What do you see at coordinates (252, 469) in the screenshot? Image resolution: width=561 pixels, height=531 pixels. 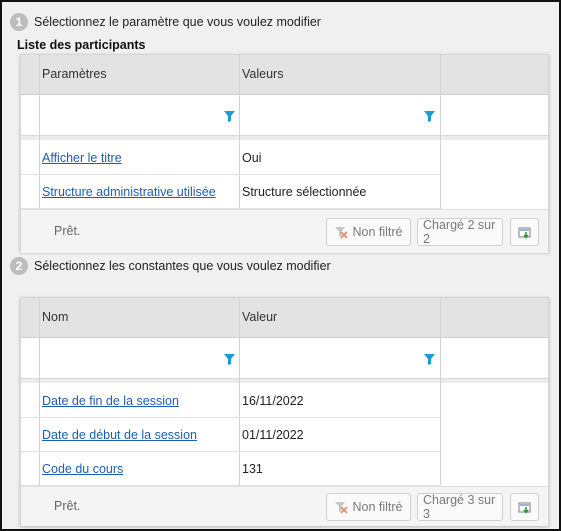 I see `constant-value: 131` at bounding box center [252, 469].